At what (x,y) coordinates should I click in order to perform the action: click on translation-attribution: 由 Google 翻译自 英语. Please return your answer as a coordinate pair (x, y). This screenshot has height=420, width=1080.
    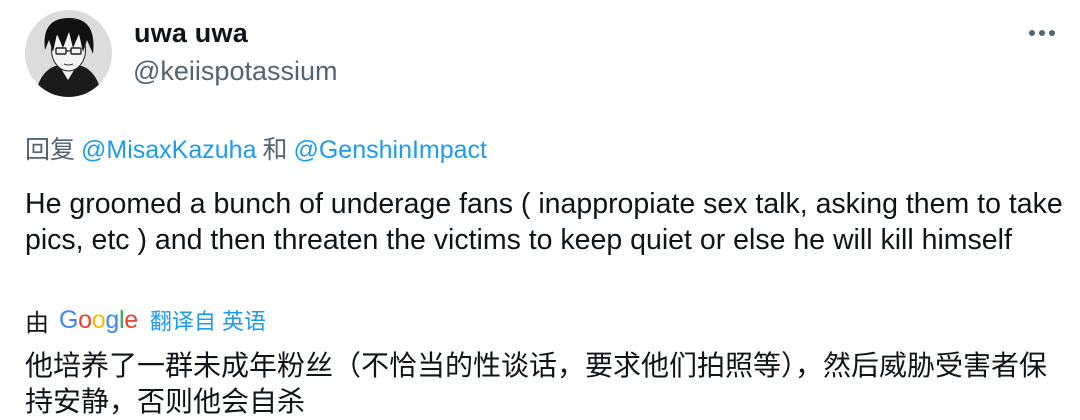
    Looking at the image, I should click on (145, 320).